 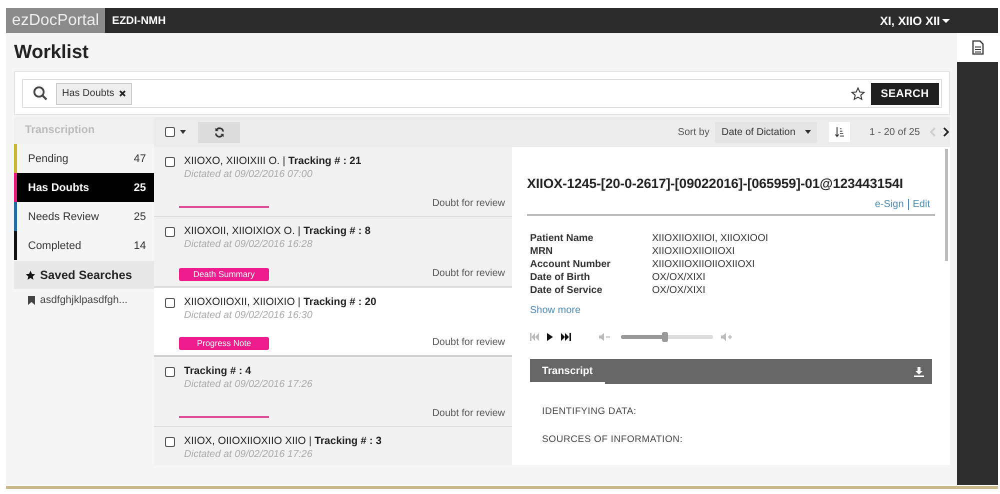 I want to click on refresh-icon, so click(x=219, y=132).